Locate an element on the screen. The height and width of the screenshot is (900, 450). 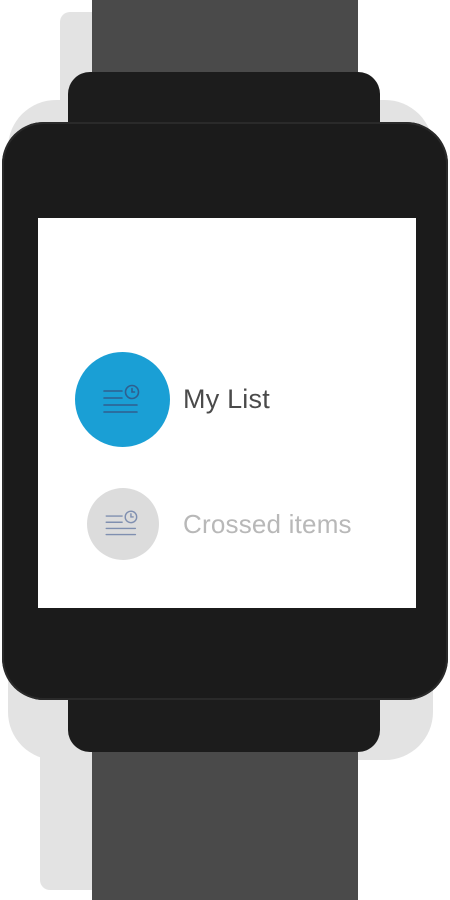
menu-item-label: Crossed items is located at coordinates (267, 523).